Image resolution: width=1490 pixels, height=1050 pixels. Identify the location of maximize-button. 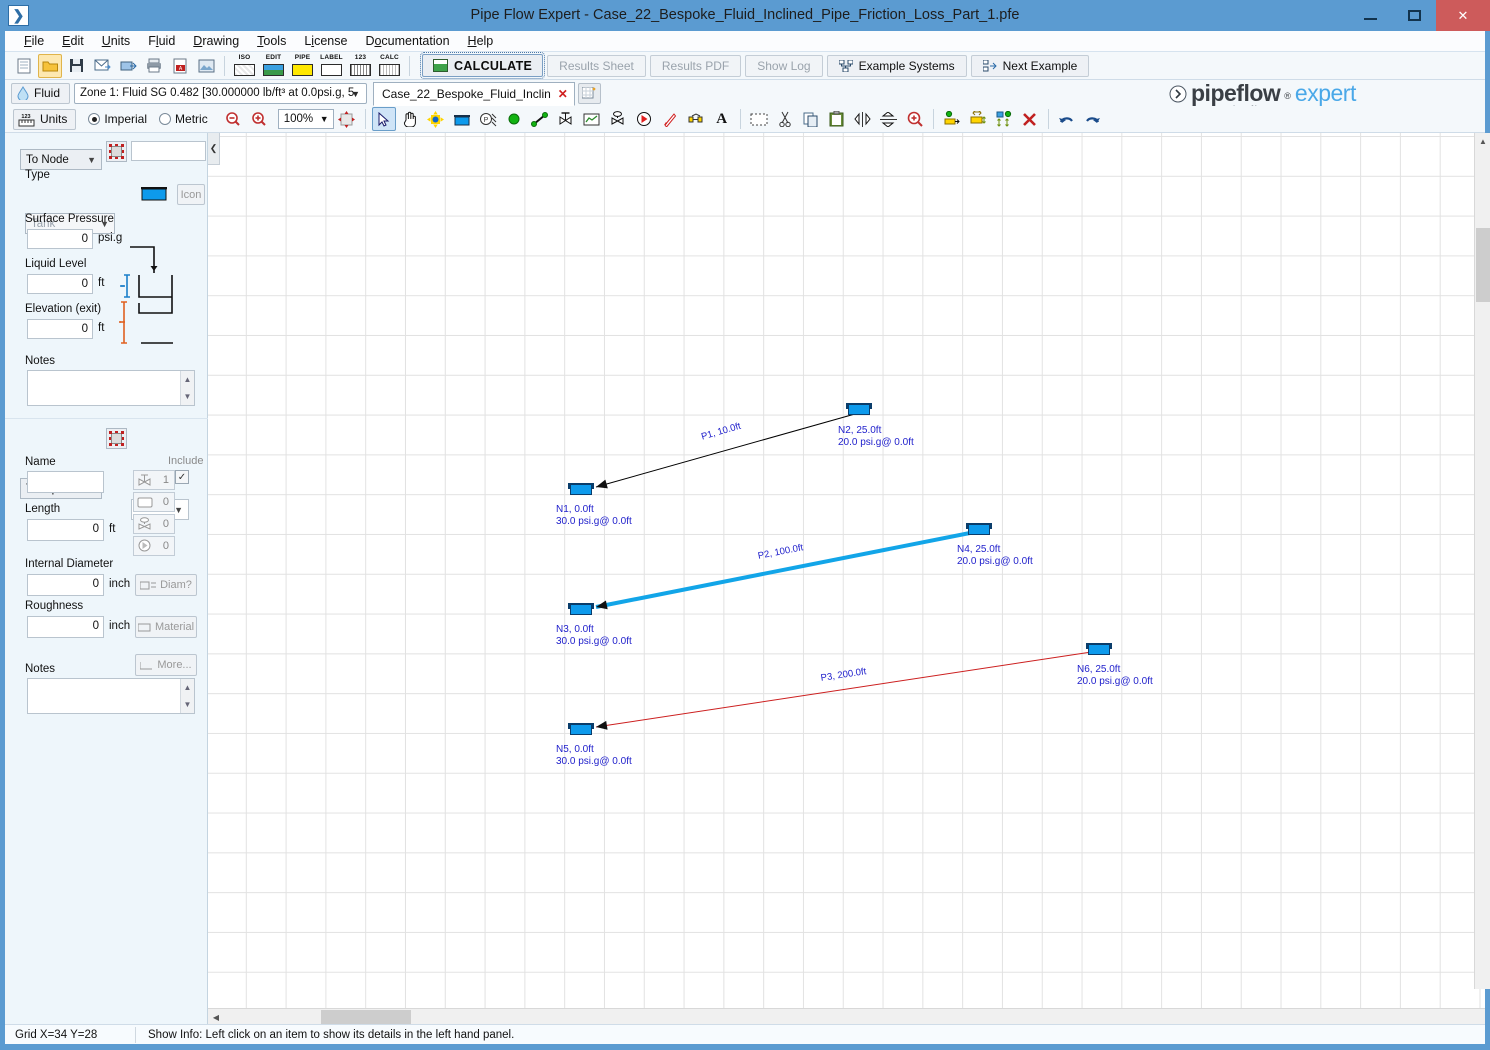
(1414, 15).